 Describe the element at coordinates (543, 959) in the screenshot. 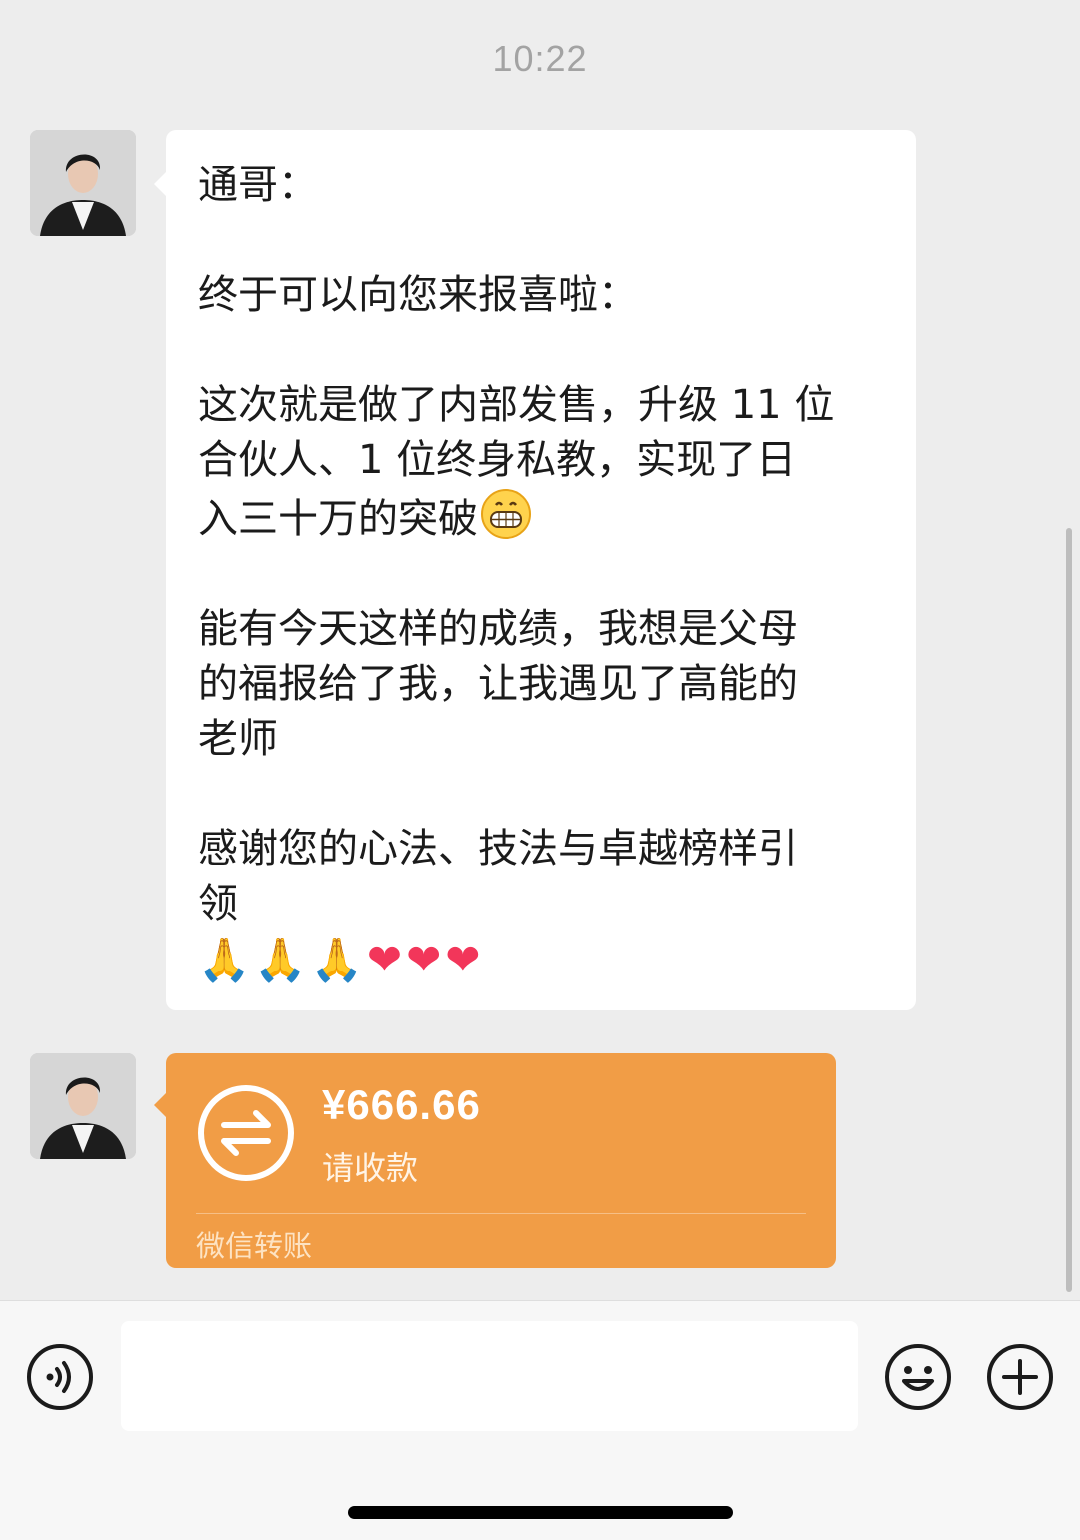

I see `emoji-row: 🙏 🙏 🙏 ❤ ❤ ❤` at that location.